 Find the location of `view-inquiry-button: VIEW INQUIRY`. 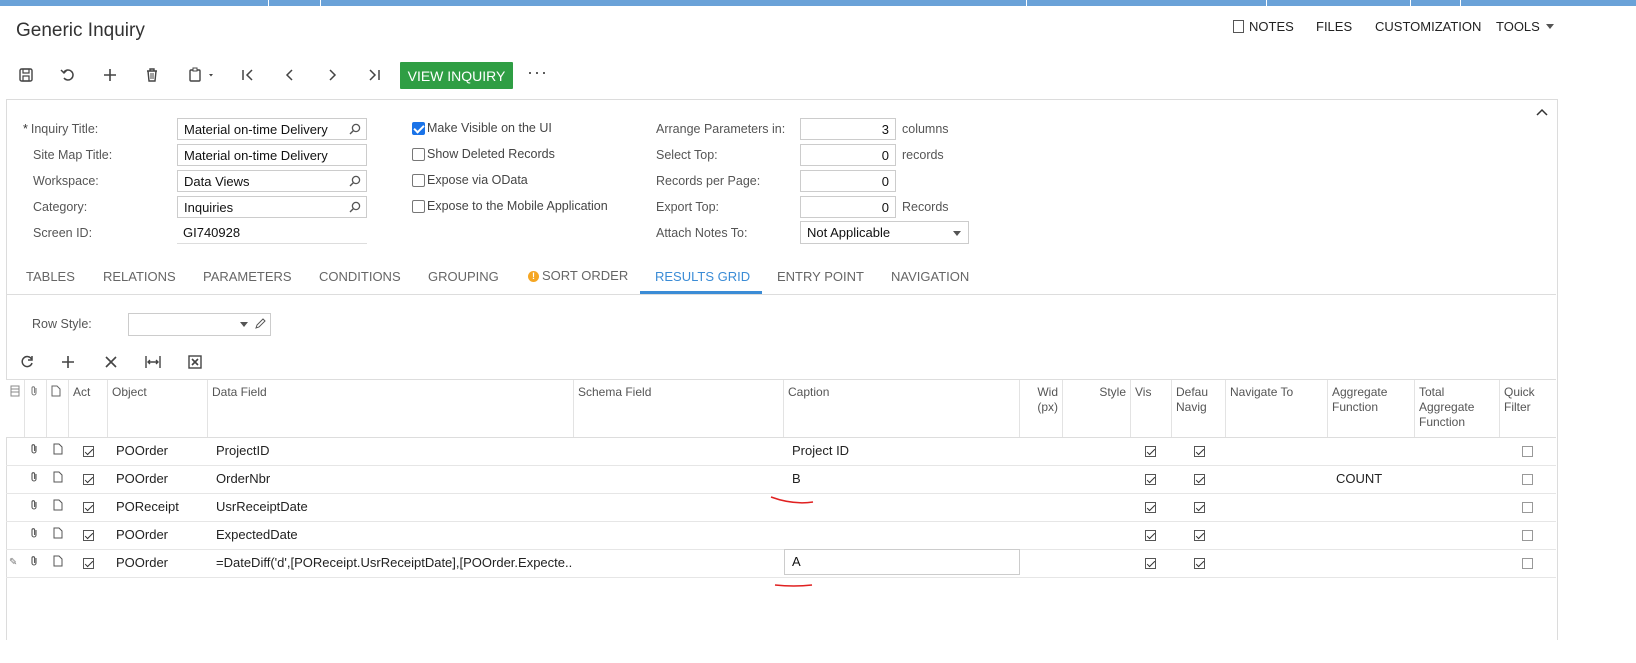

view-inquiry-button: VIEW INQUIRY is located at coordinates (456, 75).